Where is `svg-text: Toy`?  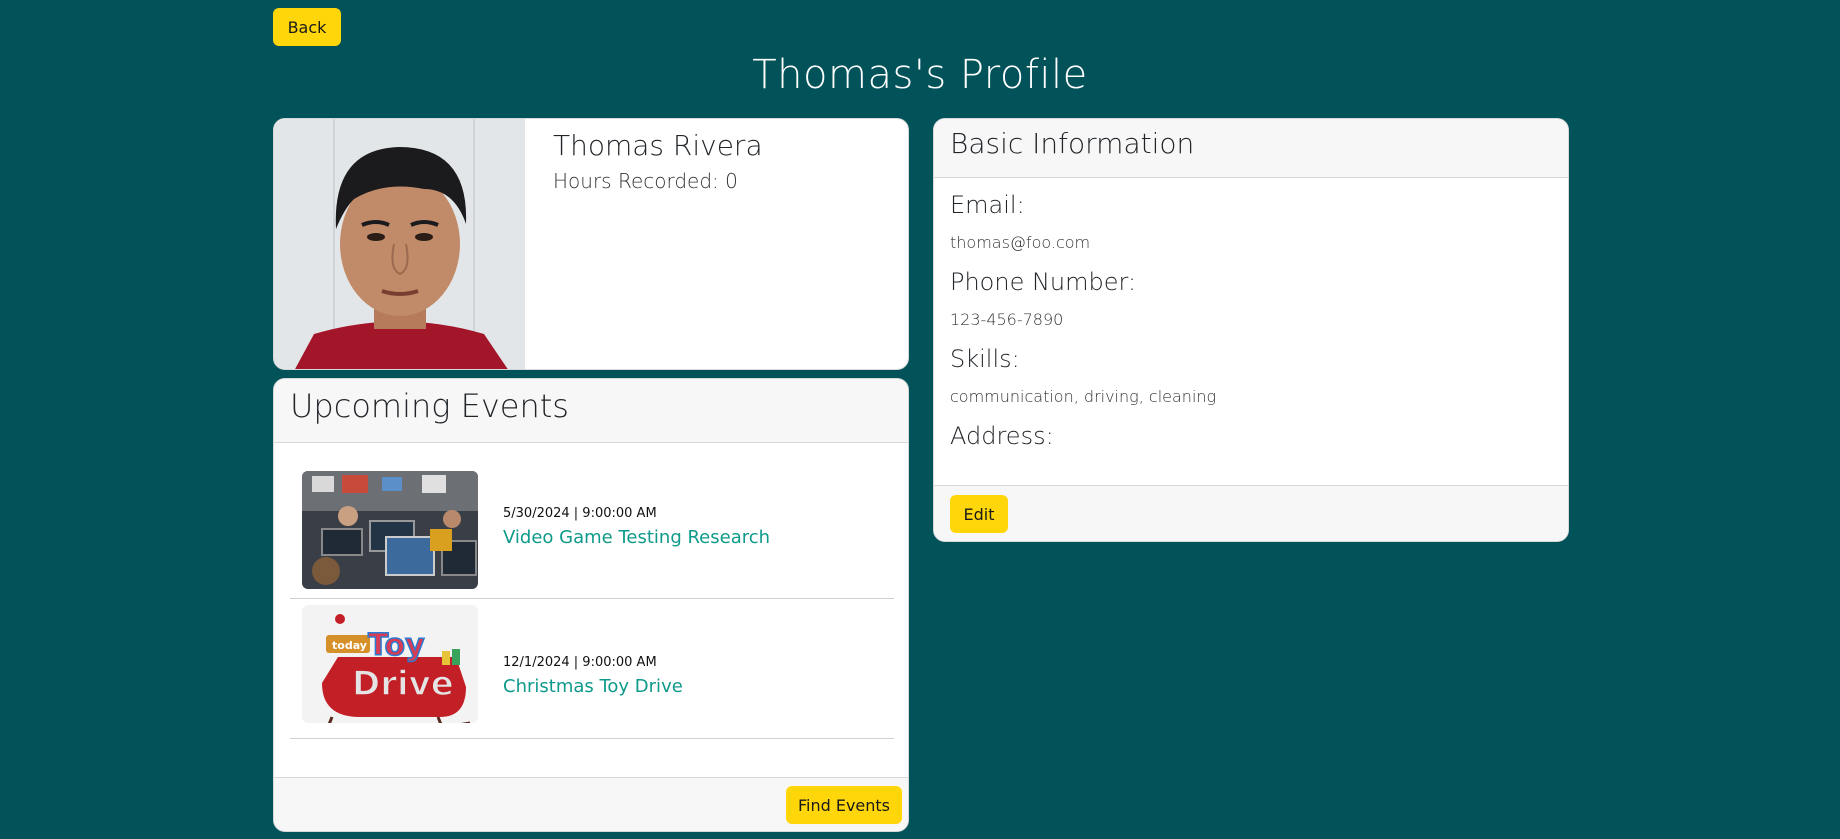 svg-text: Toy is located at coordinates (396, 645).